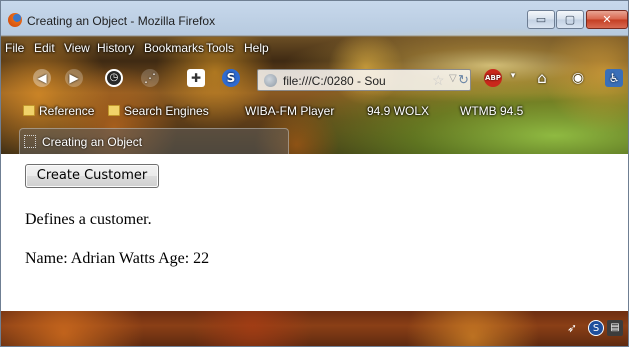 This screenshot has height=347, width=629. What do you see at coordinates (453, 78) in the screenshot?
I see `url-dropdown-icon: ▽` at bounding box center [453, 78].